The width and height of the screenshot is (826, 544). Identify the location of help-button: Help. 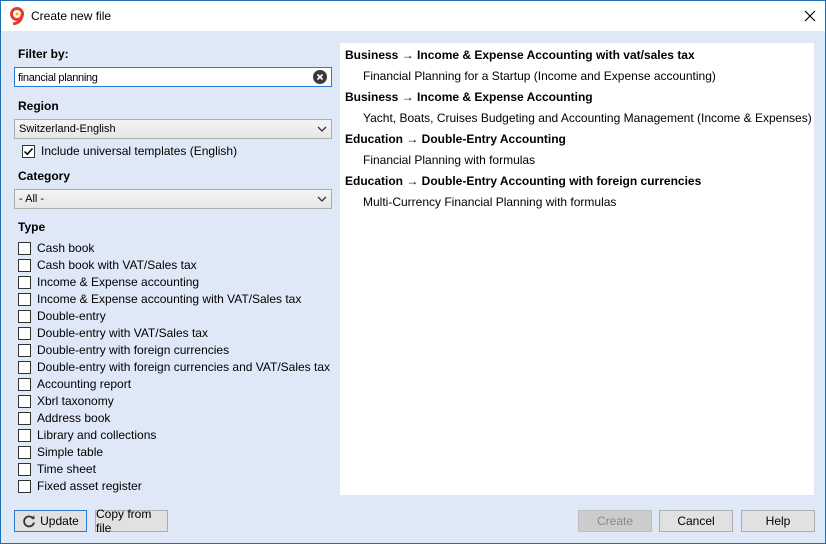
(778, 521).